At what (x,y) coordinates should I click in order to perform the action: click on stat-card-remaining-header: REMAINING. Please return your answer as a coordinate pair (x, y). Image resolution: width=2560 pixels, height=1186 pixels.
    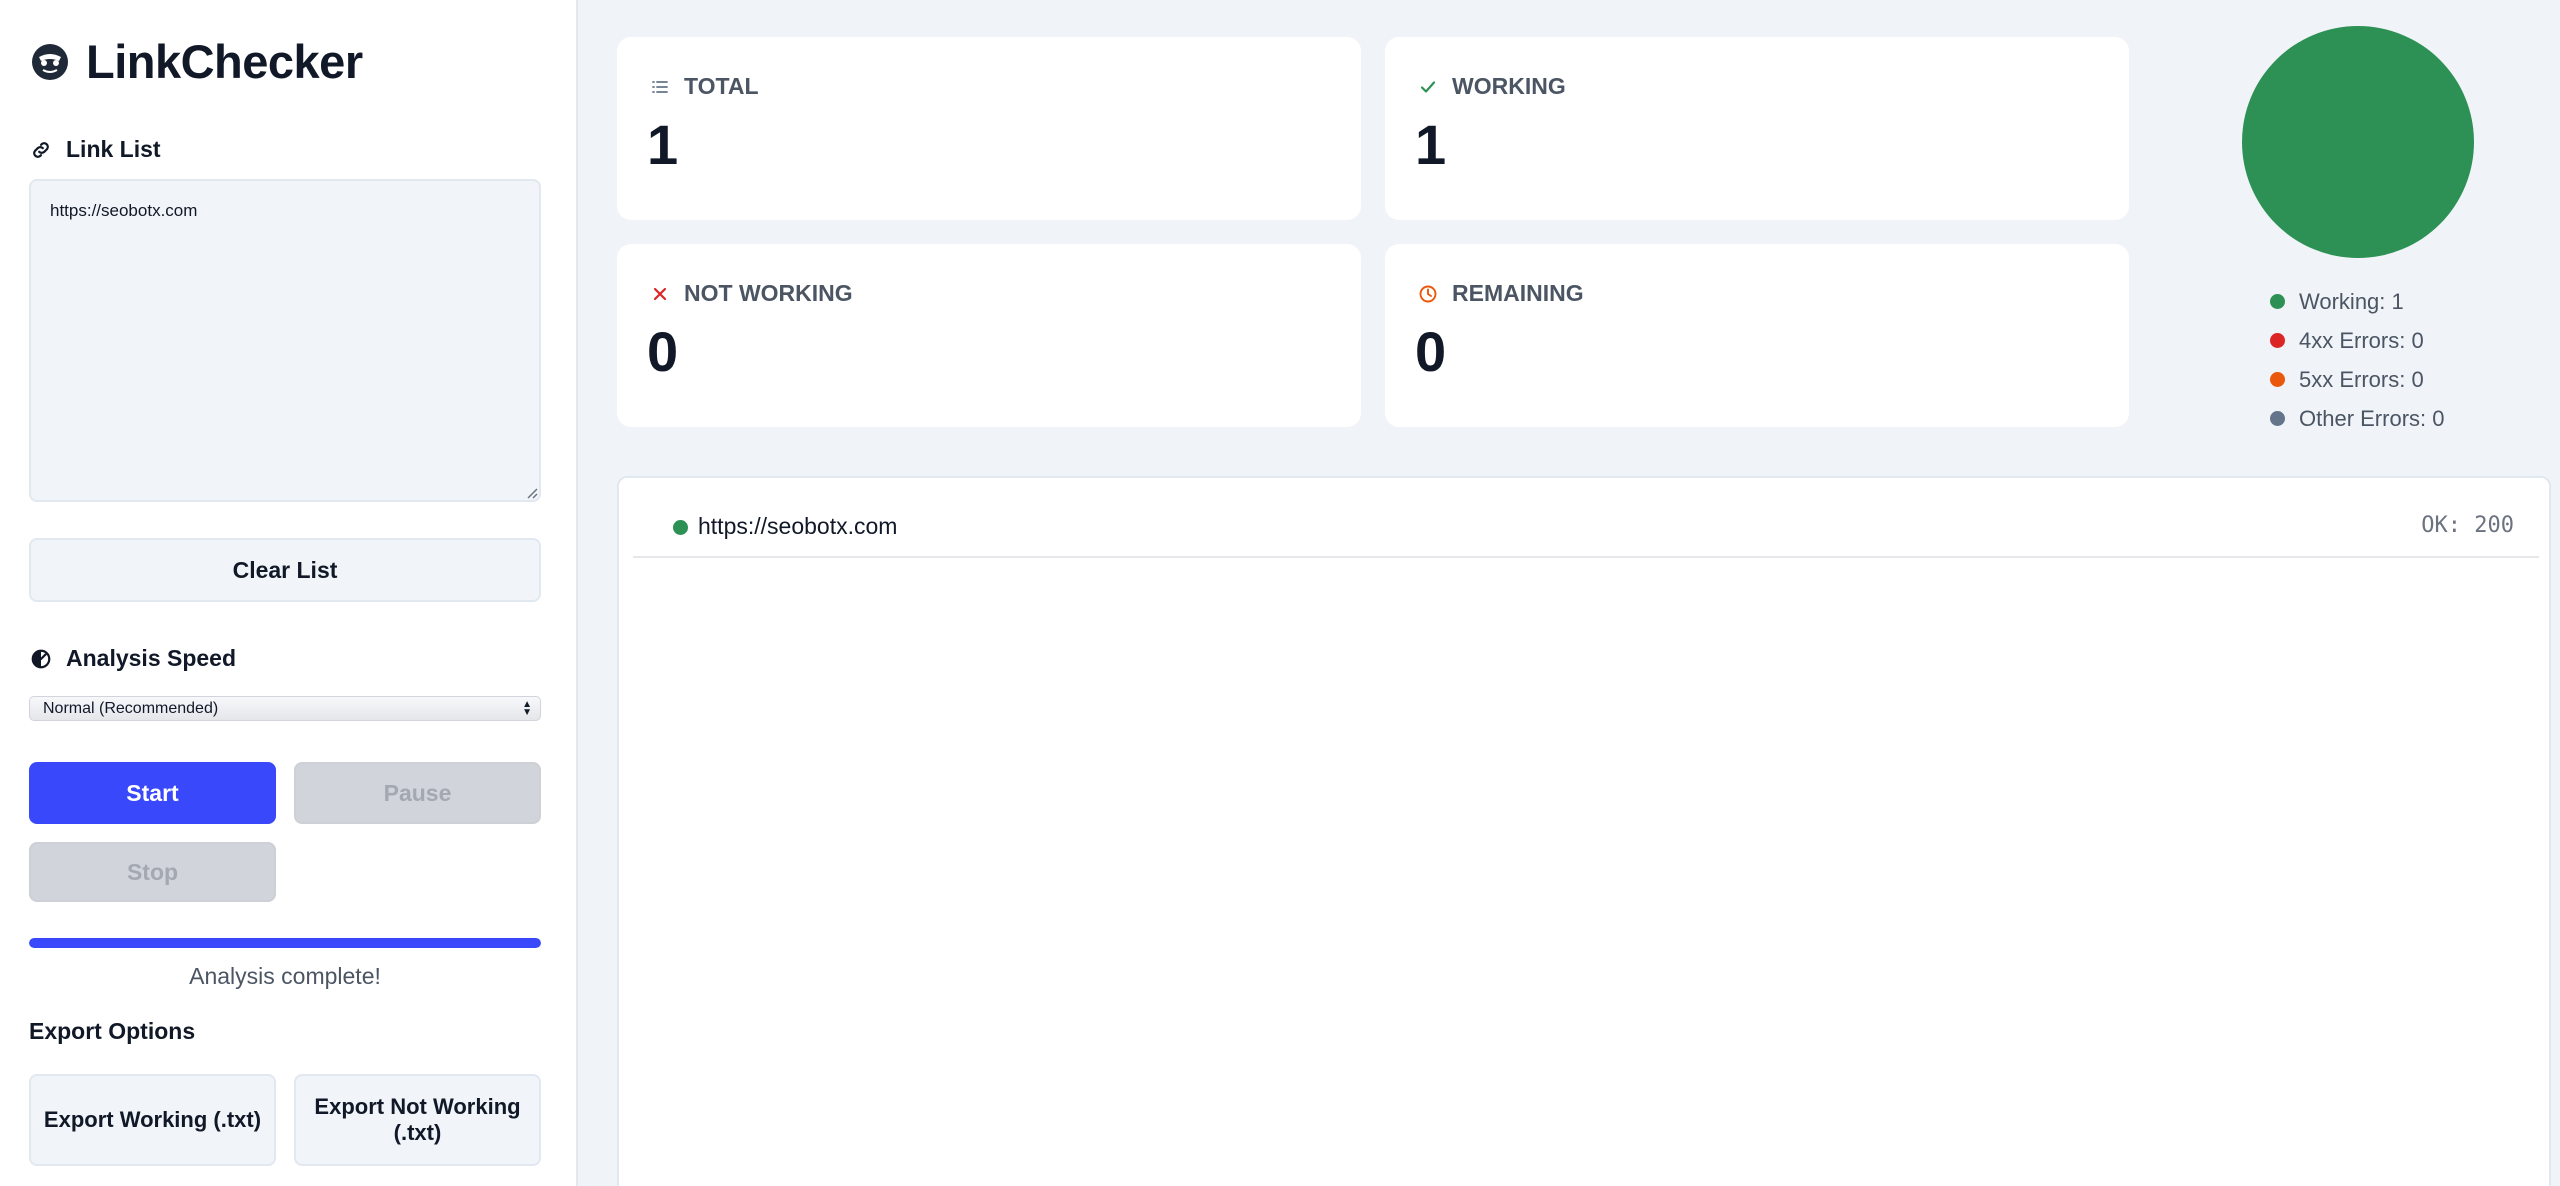
    Looking at the image, I should click on (1501, 293).